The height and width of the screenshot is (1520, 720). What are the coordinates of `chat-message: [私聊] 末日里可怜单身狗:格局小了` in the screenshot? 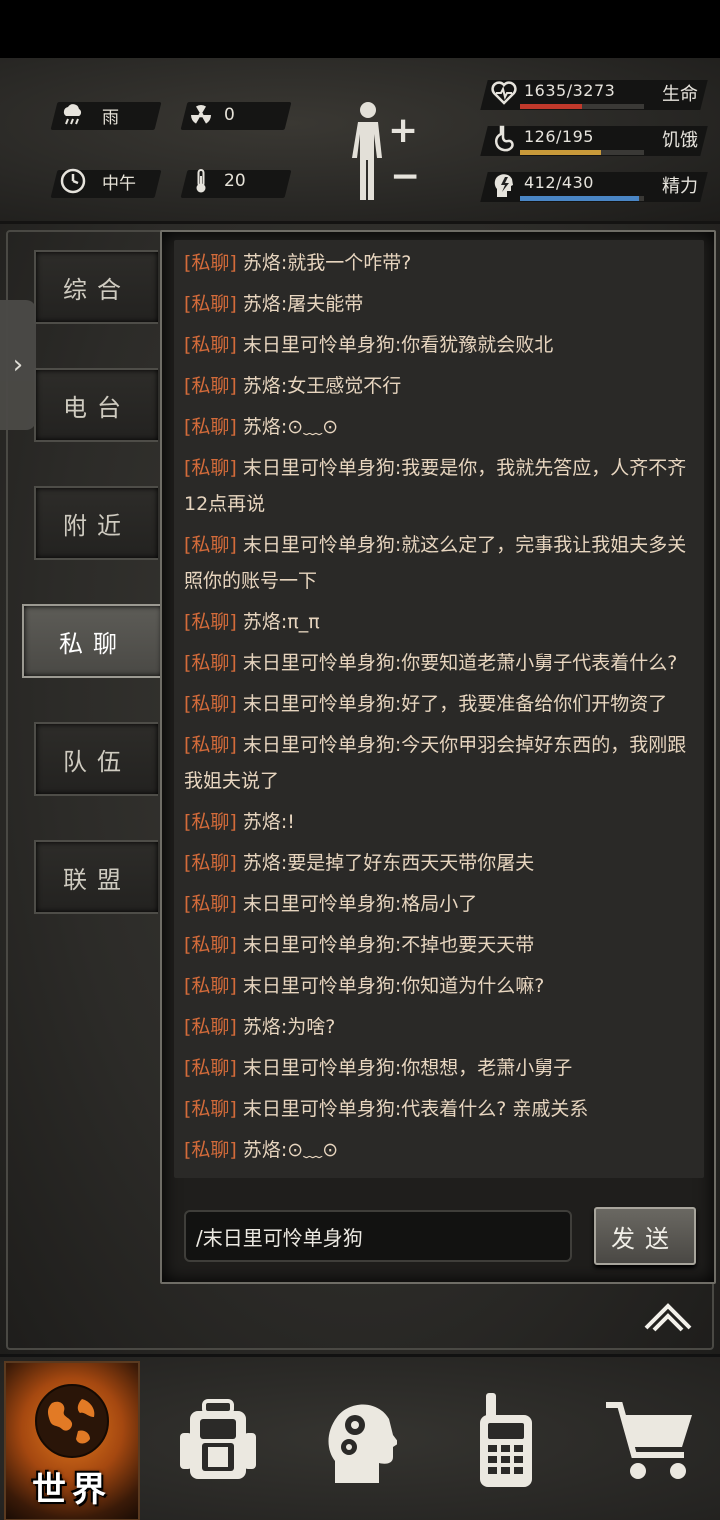 It's located at (439, 904).